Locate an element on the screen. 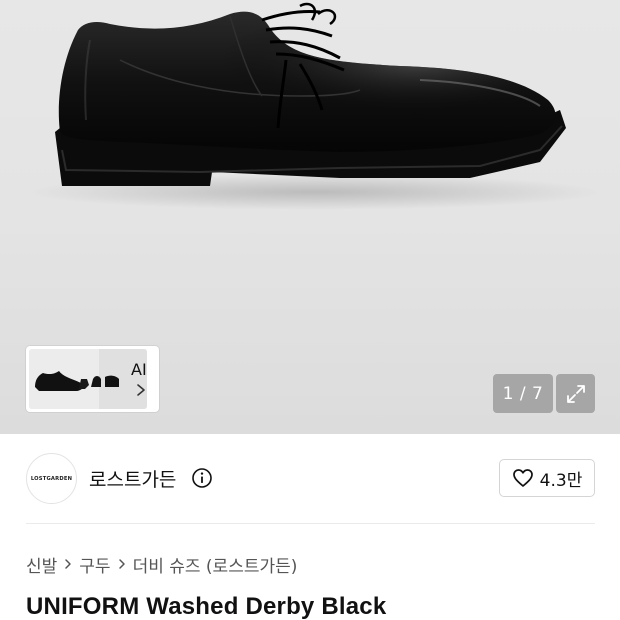 The width and height of the screenshot is (620, 620). heart-icon is located at coordinates (522, 478).